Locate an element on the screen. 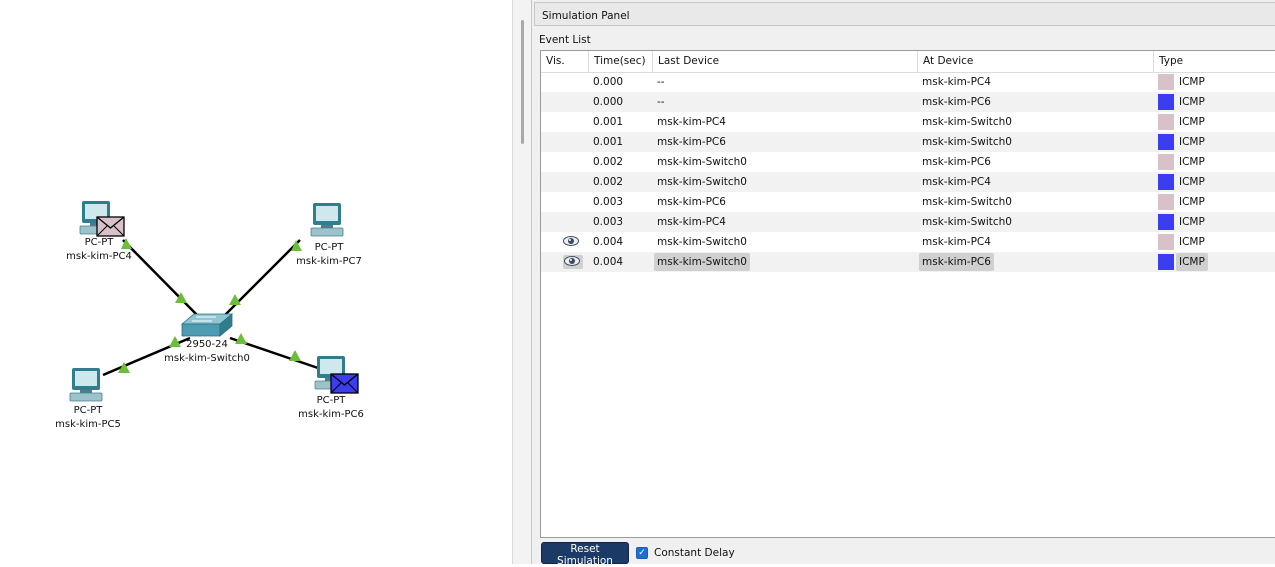  event-row: 0.004 msk-kim-Switch0 msk-kim-PC4 ICMP is located at coordinates (908, 242).